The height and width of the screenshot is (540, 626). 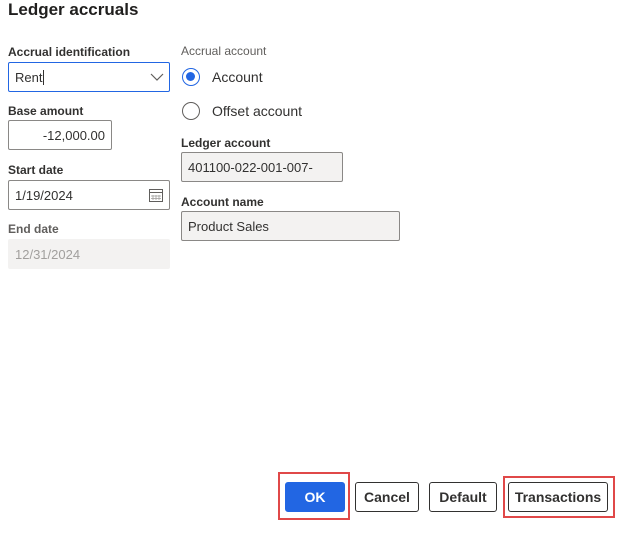 What do you see at coordinates (387, 497) in the screenshot?
I see `cancel-button: Cancel` at bounding box center [387, 497].